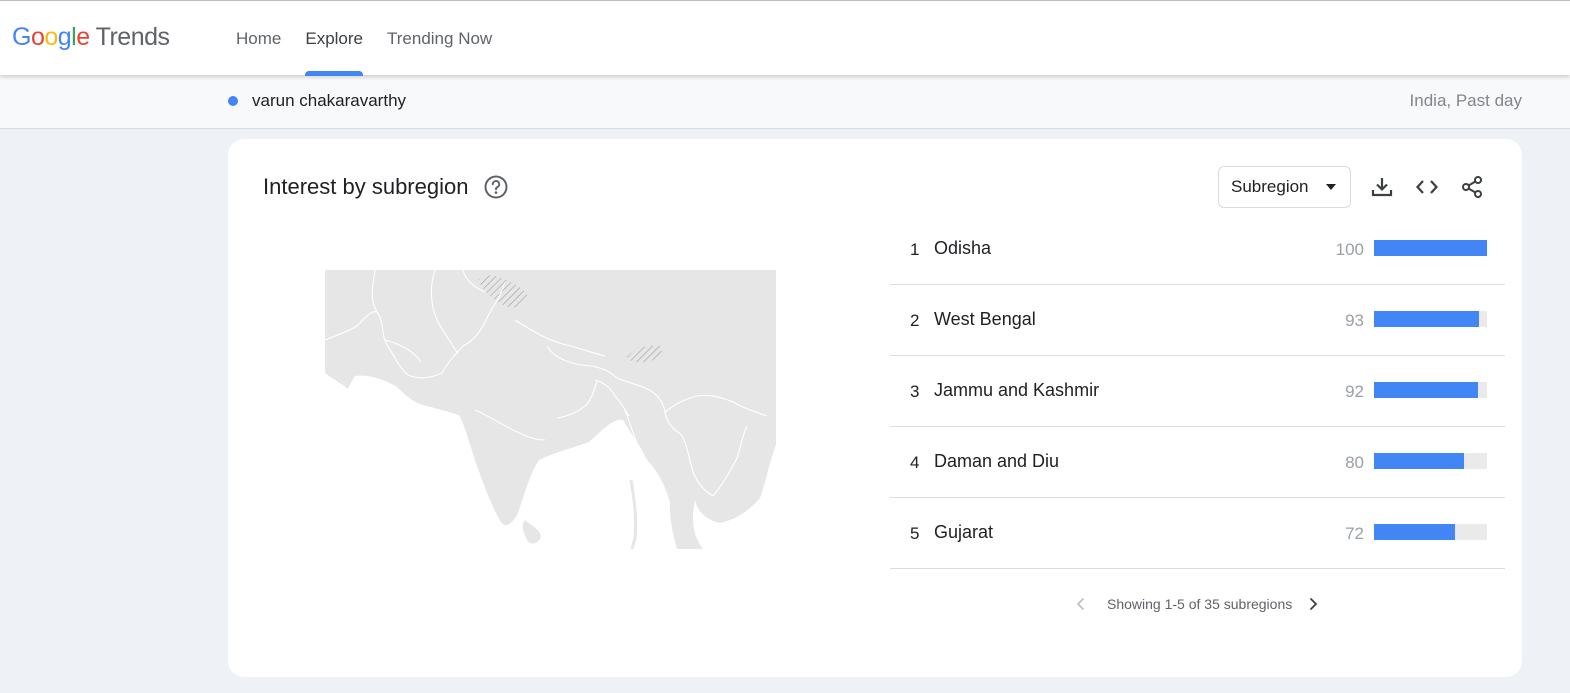 The height and width of the screenshot is (693, 1570). Describe the element at coordinates (1197, 533) in the screenshot. I see `ranking-row: 5 Gujarat 72` at that location.